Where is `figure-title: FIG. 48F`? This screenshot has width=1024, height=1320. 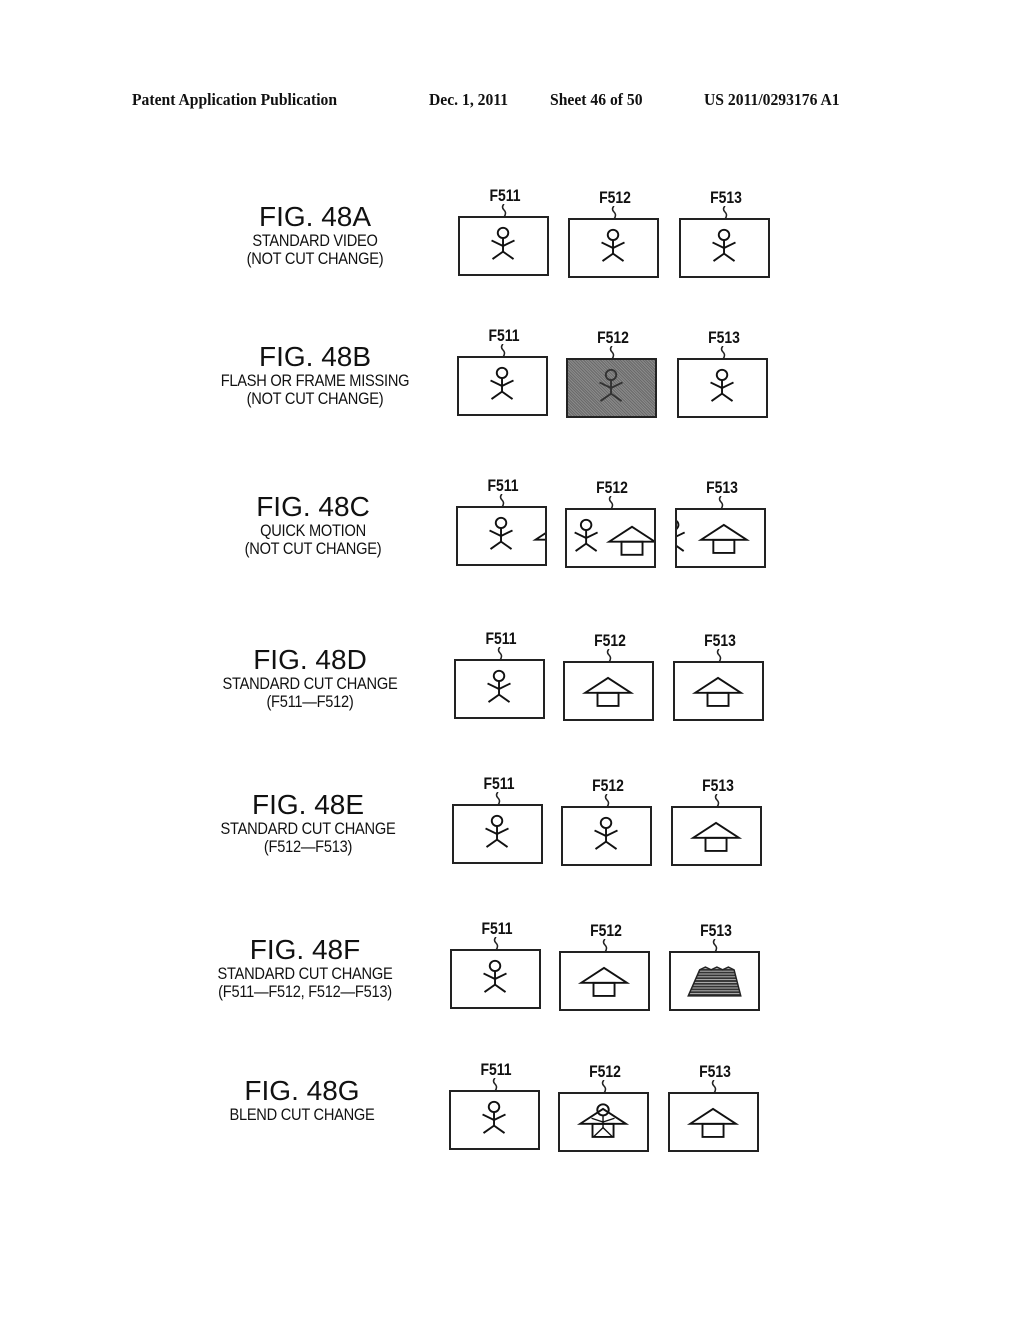 figure-title: FIG. 48F is located at coordinates (305, 949).